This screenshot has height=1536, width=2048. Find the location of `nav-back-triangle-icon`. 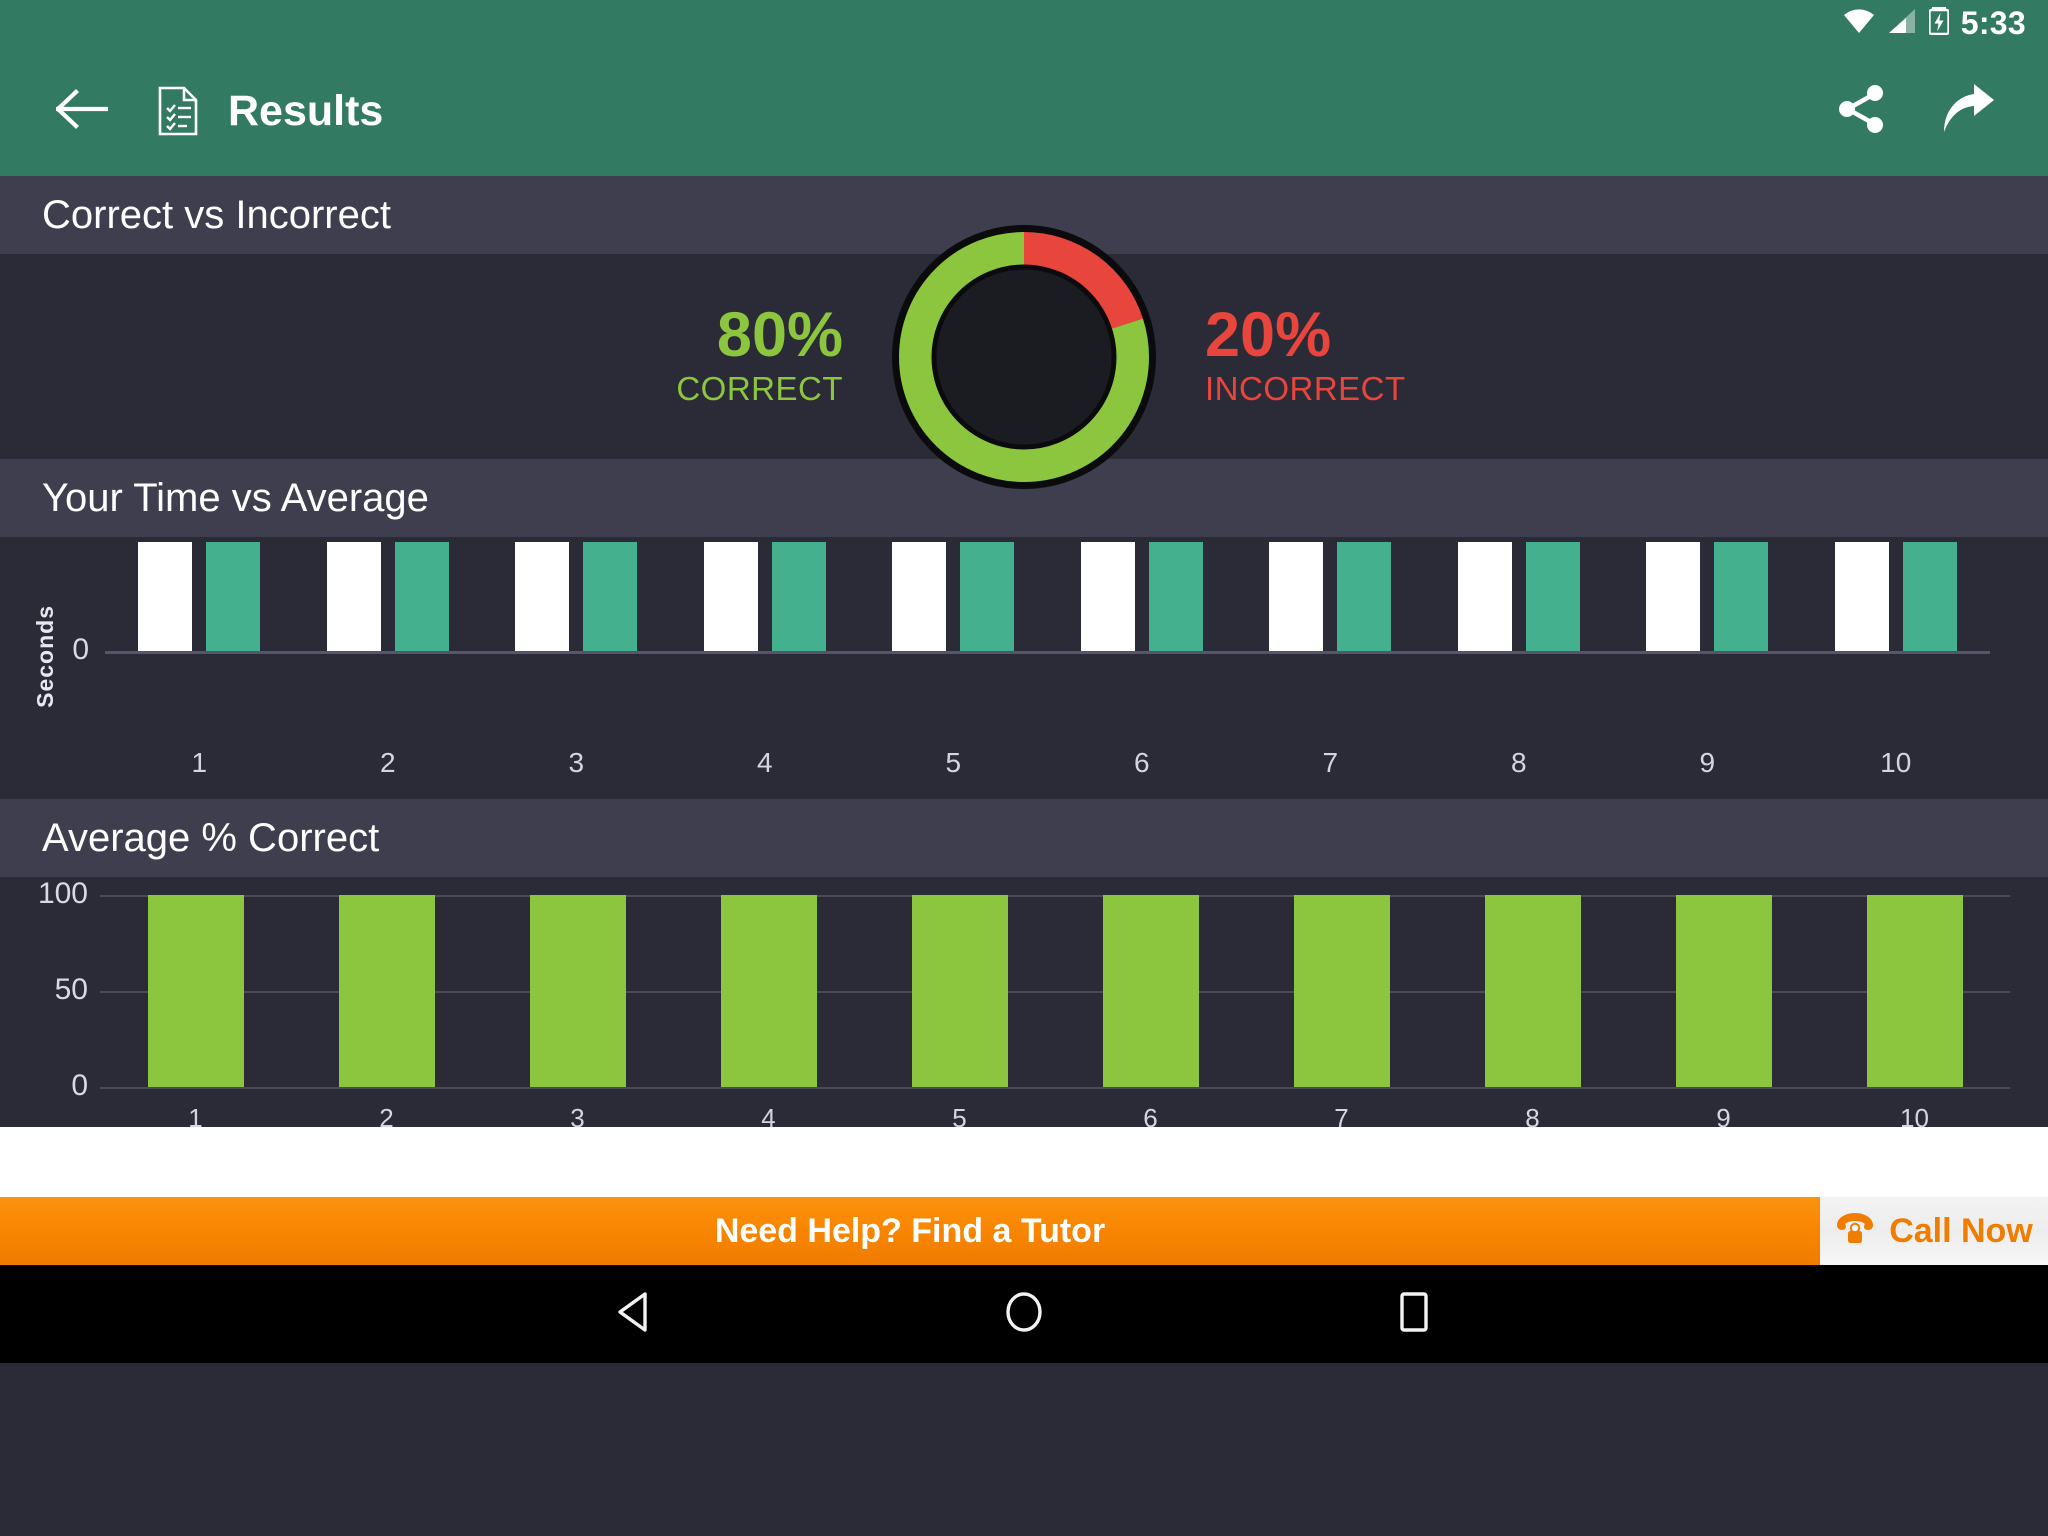

nav-back-triangle-icon is located at coordinates (634, 1314).